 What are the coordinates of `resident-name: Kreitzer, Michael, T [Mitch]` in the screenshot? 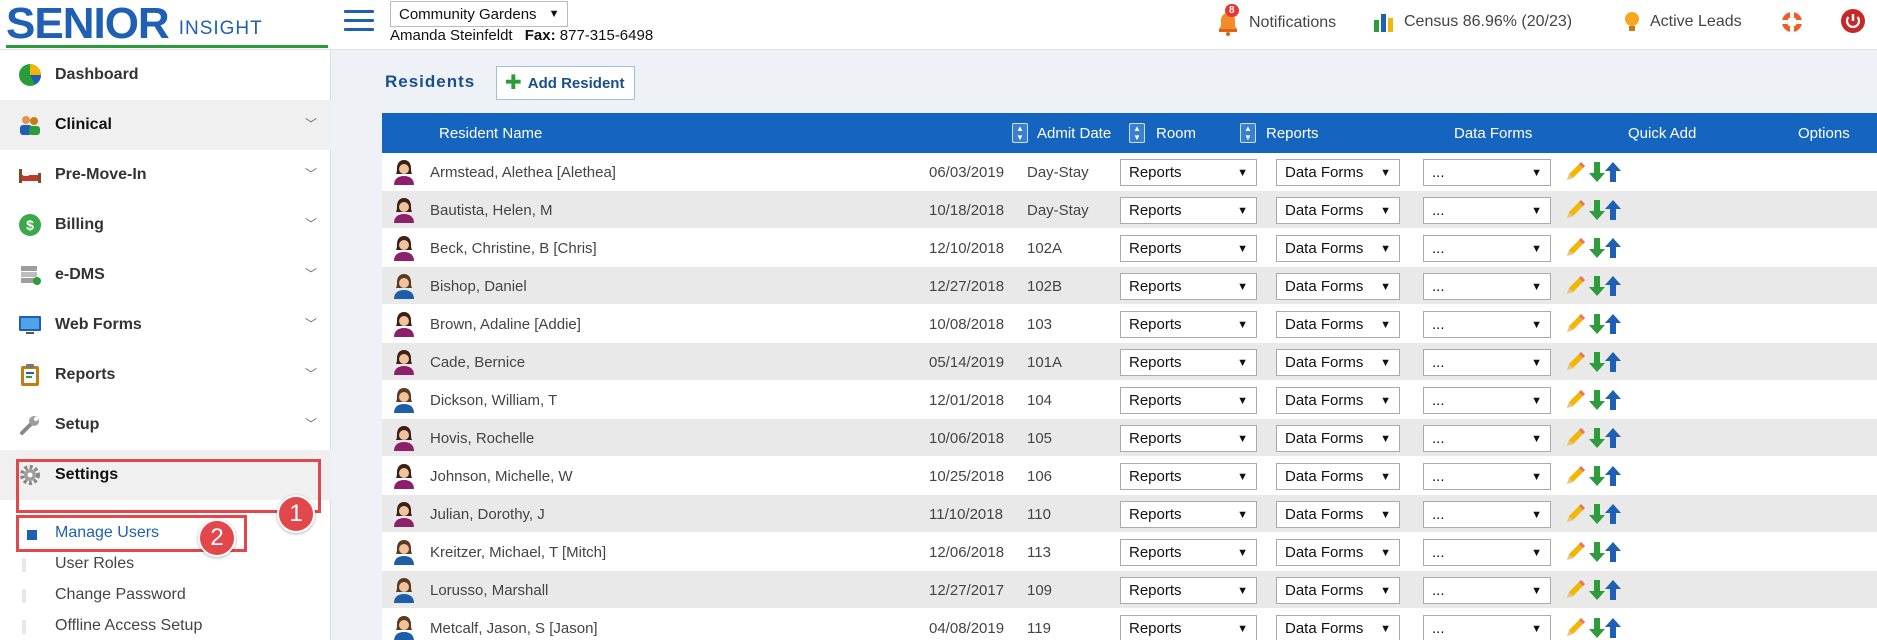 It's located at (518, 552).